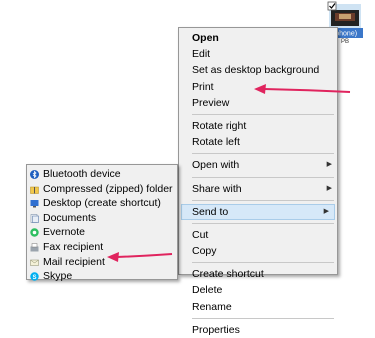 The image size is (375, 338). I want to click on sendto-item-label: Desktop (create shortcut), so click(102, 203).